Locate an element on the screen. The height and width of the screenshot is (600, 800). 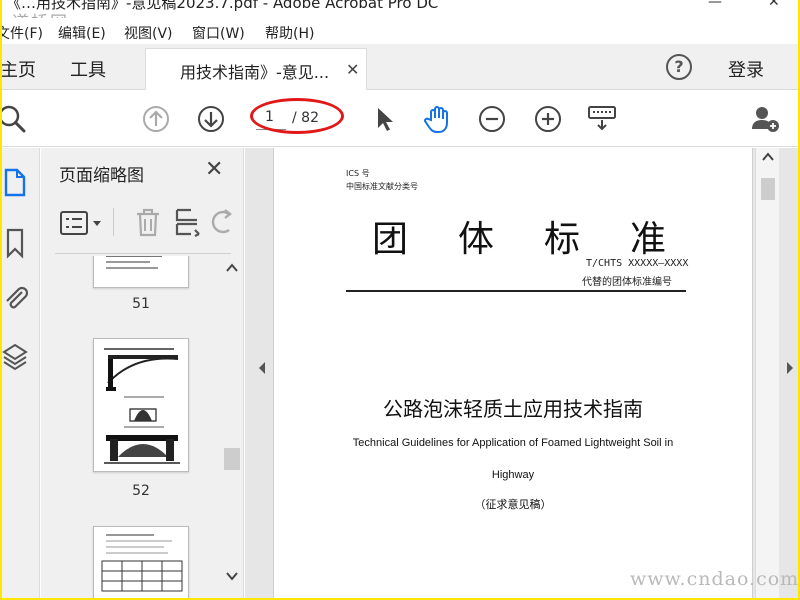
thumbnail-options-icon is located at coordinates (82, 223).